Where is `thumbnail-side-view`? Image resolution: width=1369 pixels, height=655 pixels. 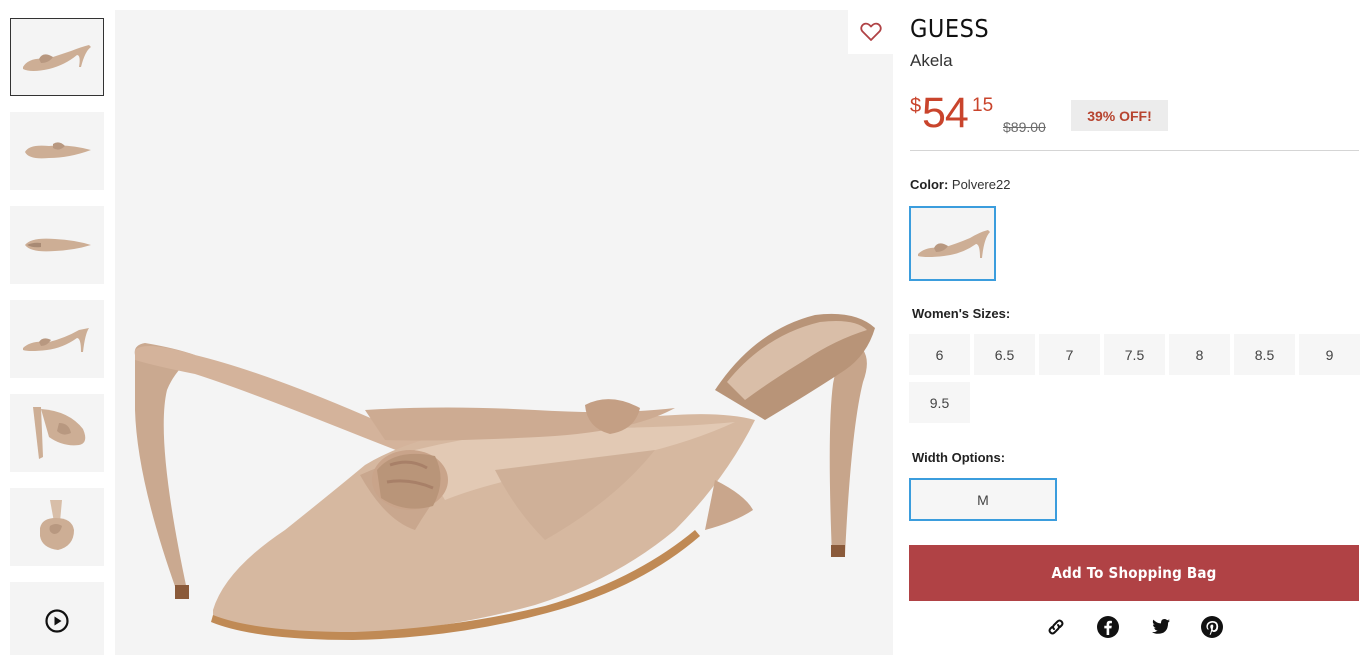
thumbnail-side-view is located at coordinates (57, 57).